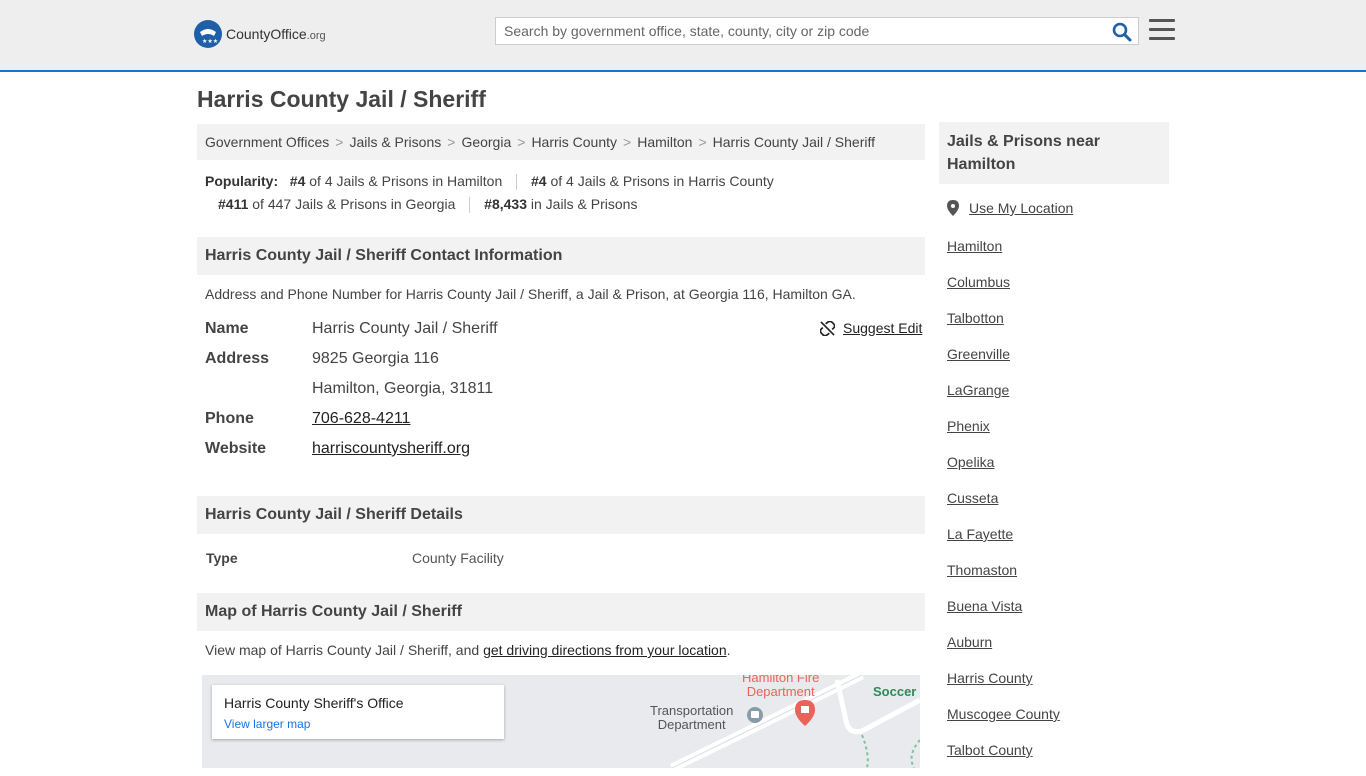  Describe the element at coordinates (1003, 614) in the screenshot. I see `sidebar-item-buena-vista: Buena Vista` at that location.